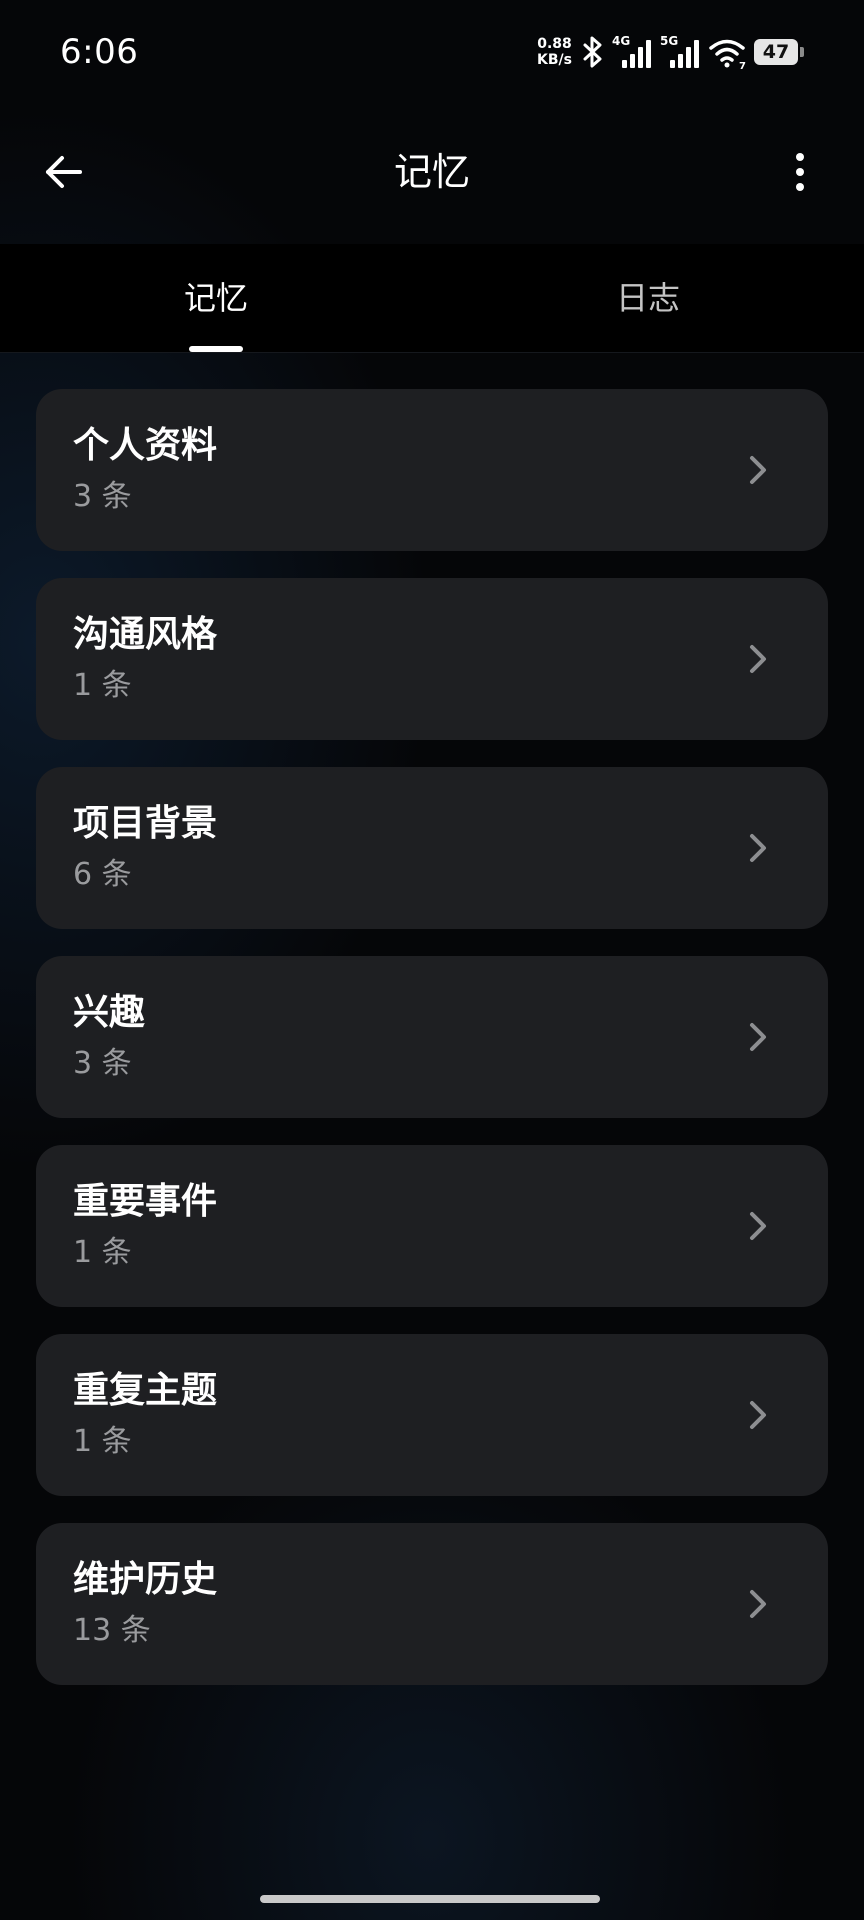 Image resolution: width=864 pixels, height=1920 pixels. What do you see at coordinates (145, 823) in the screenshot?
I see `category-title: 项目背景` at bounding box center [145, 823].